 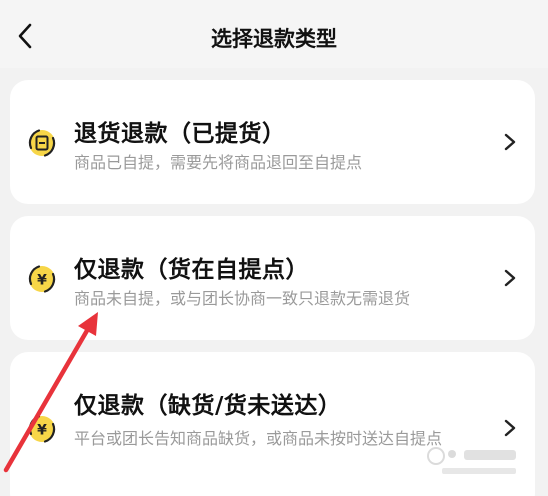 What do you see at coordinates (218, 162) in the screenshot?
I see `option-description: 商品已自提，需要先将商品退回至自提点` at bounding box center [218, 162].